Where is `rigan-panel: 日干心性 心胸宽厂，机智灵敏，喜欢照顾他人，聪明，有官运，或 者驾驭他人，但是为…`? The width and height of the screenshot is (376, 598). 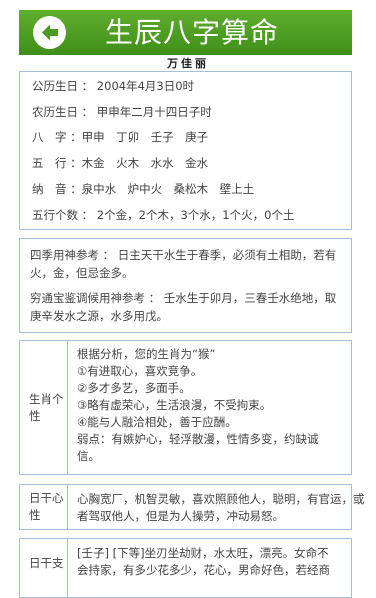
rigan-panel: 日干心性 心胸宽厂，机智灵敏，喜欢照顾他人，聪明，有官运，或 者驾驭他人，但是为… is located at coordinates (192, 507).